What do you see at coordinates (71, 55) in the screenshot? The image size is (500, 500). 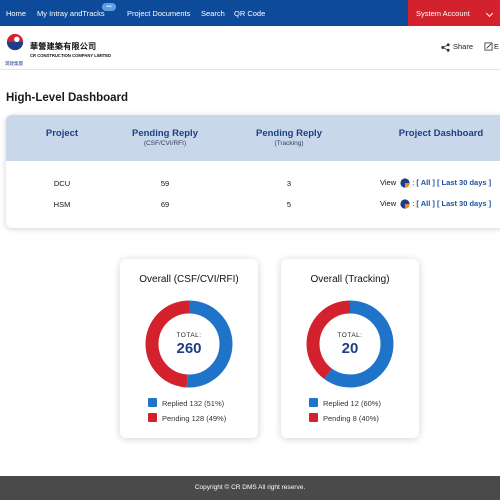 I see `company-name-english: CR CONSTRUCTION COMPANY LIMITED` at bounding box center [71, 55].